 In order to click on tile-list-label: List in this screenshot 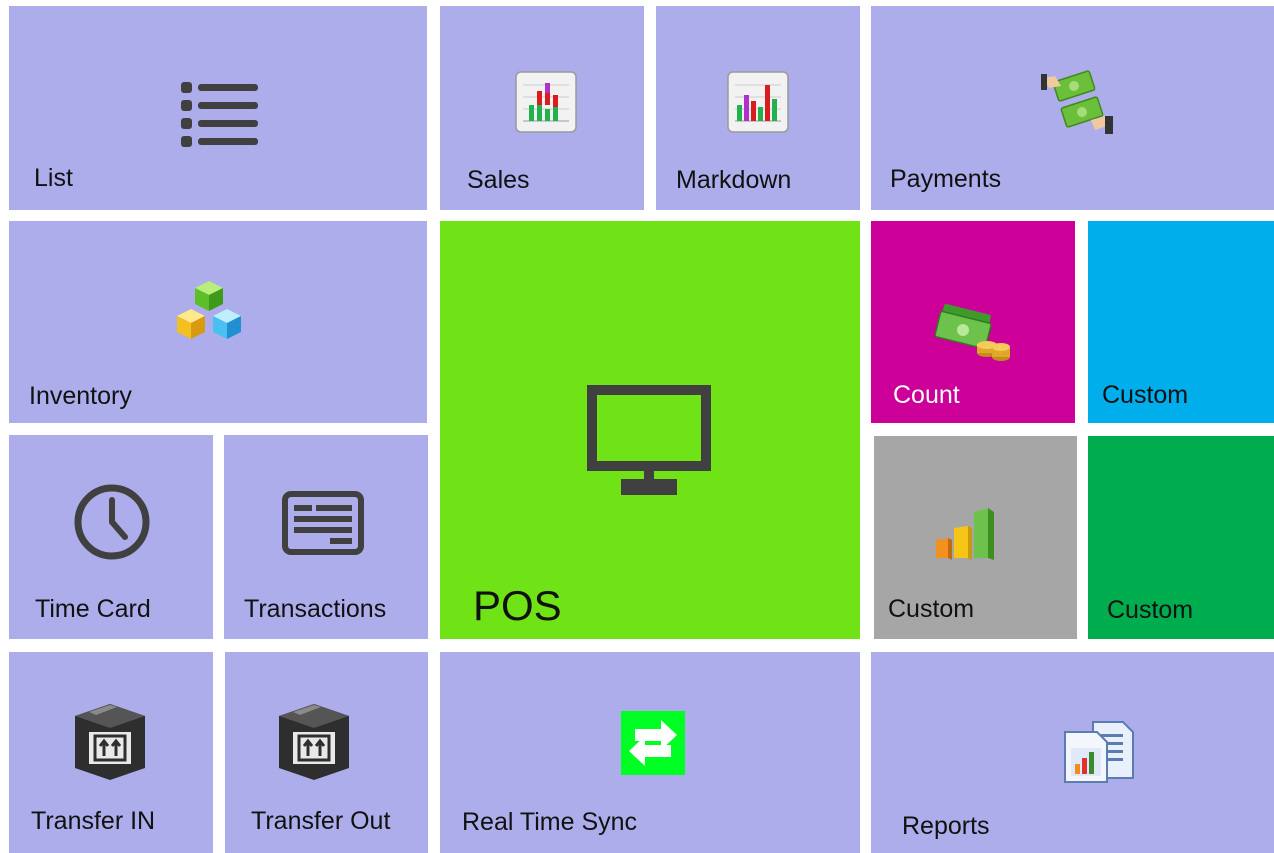, I will do `click(53, 178)`.